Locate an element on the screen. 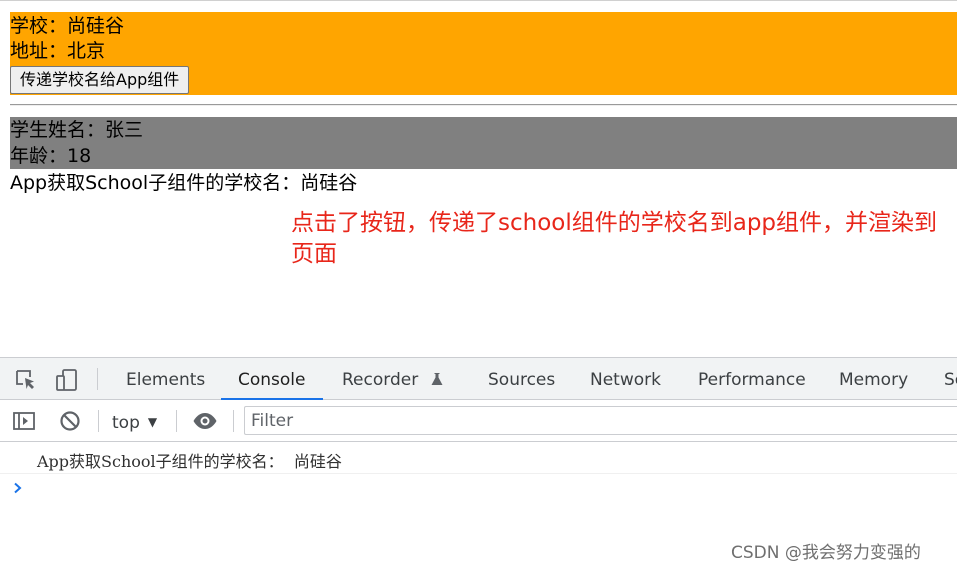 The height and width of the screenshot is (567, 957). console-message-text: App获取School子组件的学校名： 尚硅谷 is located at coordinates (189, 461).